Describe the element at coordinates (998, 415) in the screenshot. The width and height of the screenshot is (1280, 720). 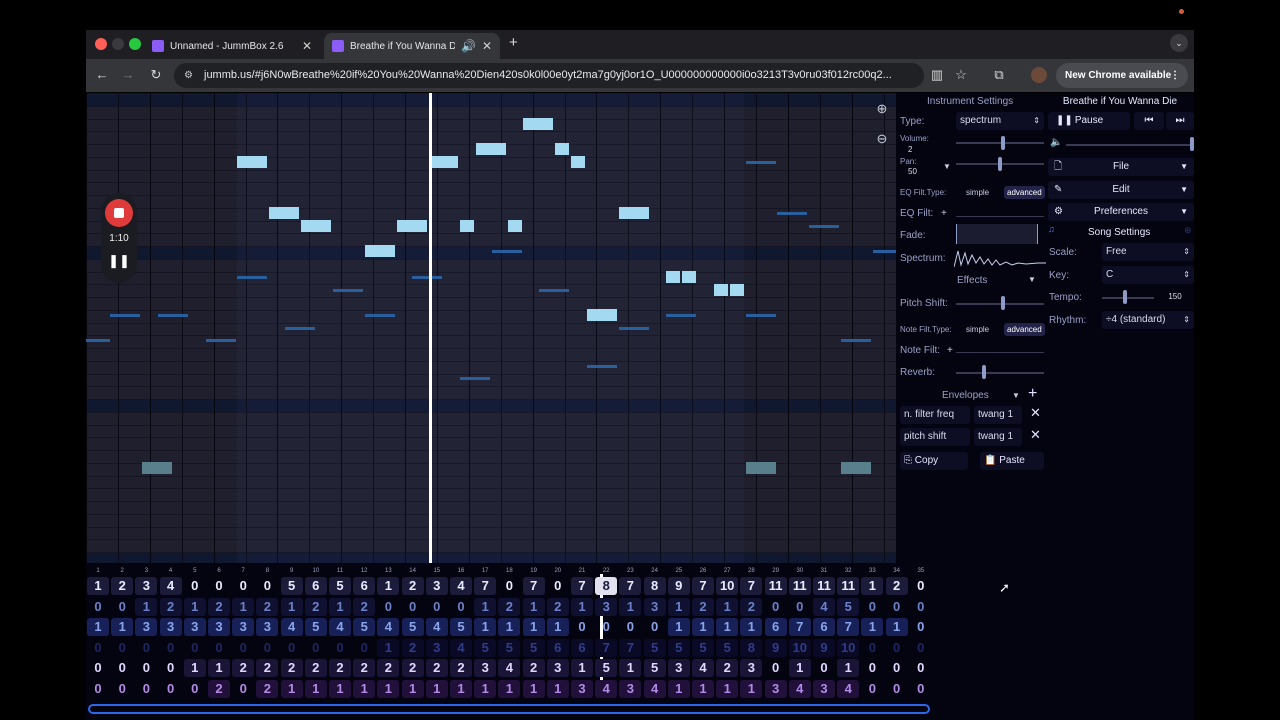
I see `envelope-shape-select: twang 1` at that location.